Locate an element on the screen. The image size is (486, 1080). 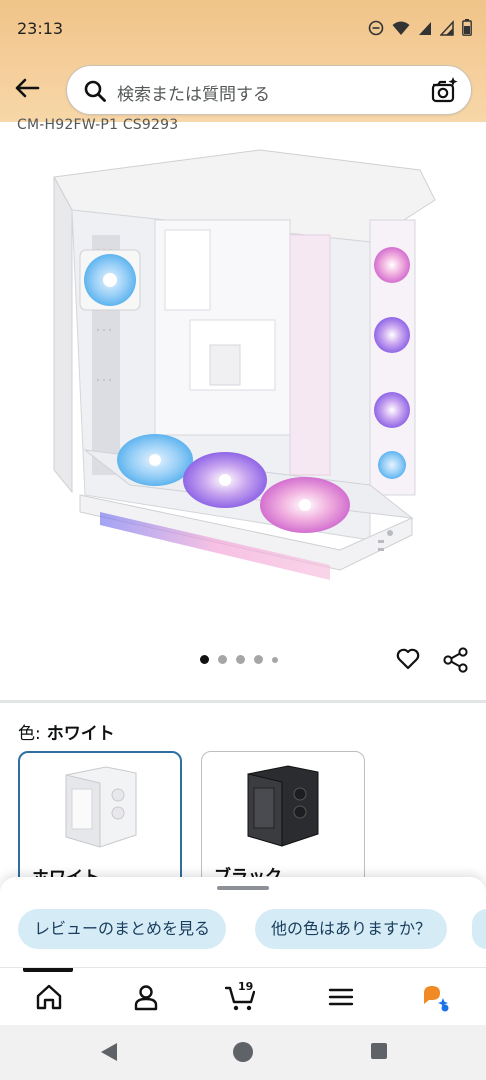
white-case-thumbnail is located at coordinates (101, 807).